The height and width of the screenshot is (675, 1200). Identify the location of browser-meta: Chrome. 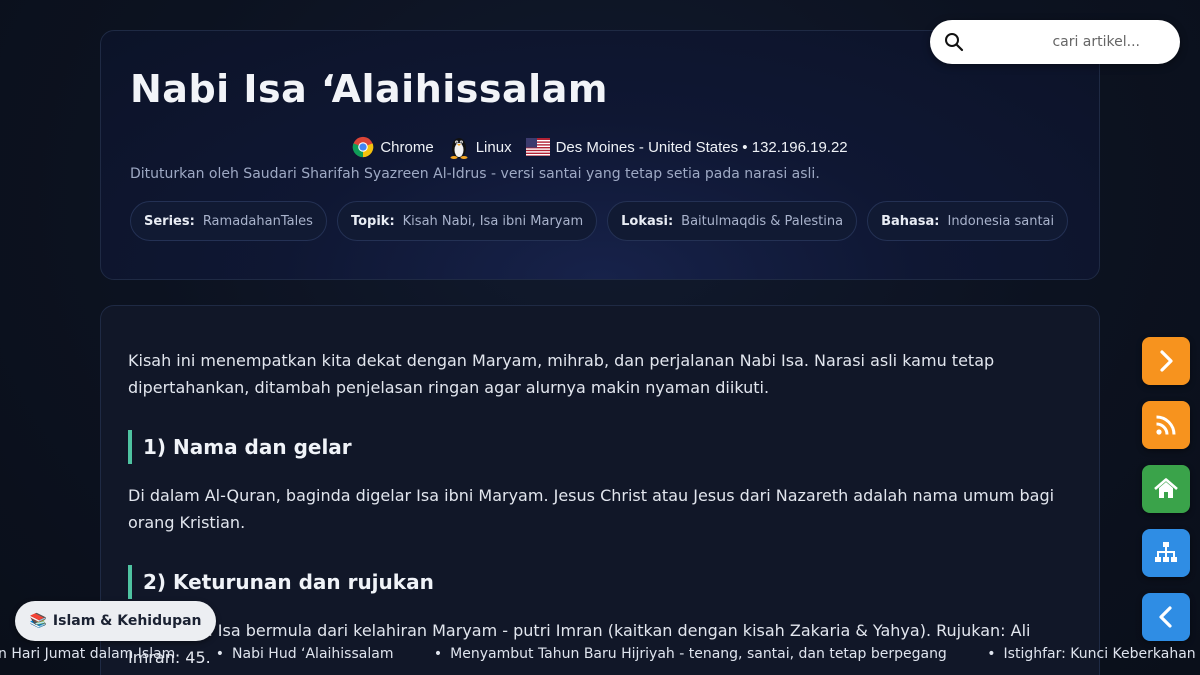
(393, 147).